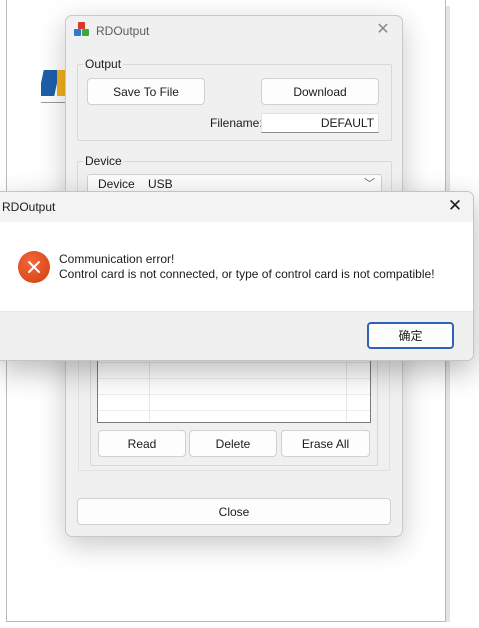  Describe the element at coordinates (135, 184) in the screenshot. I see `device-select-value: Device USB` at that location.